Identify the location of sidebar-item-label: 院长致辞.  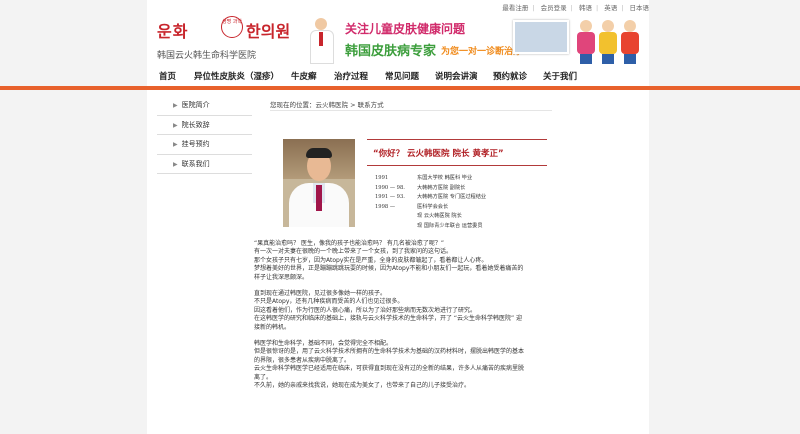
(195, 124).